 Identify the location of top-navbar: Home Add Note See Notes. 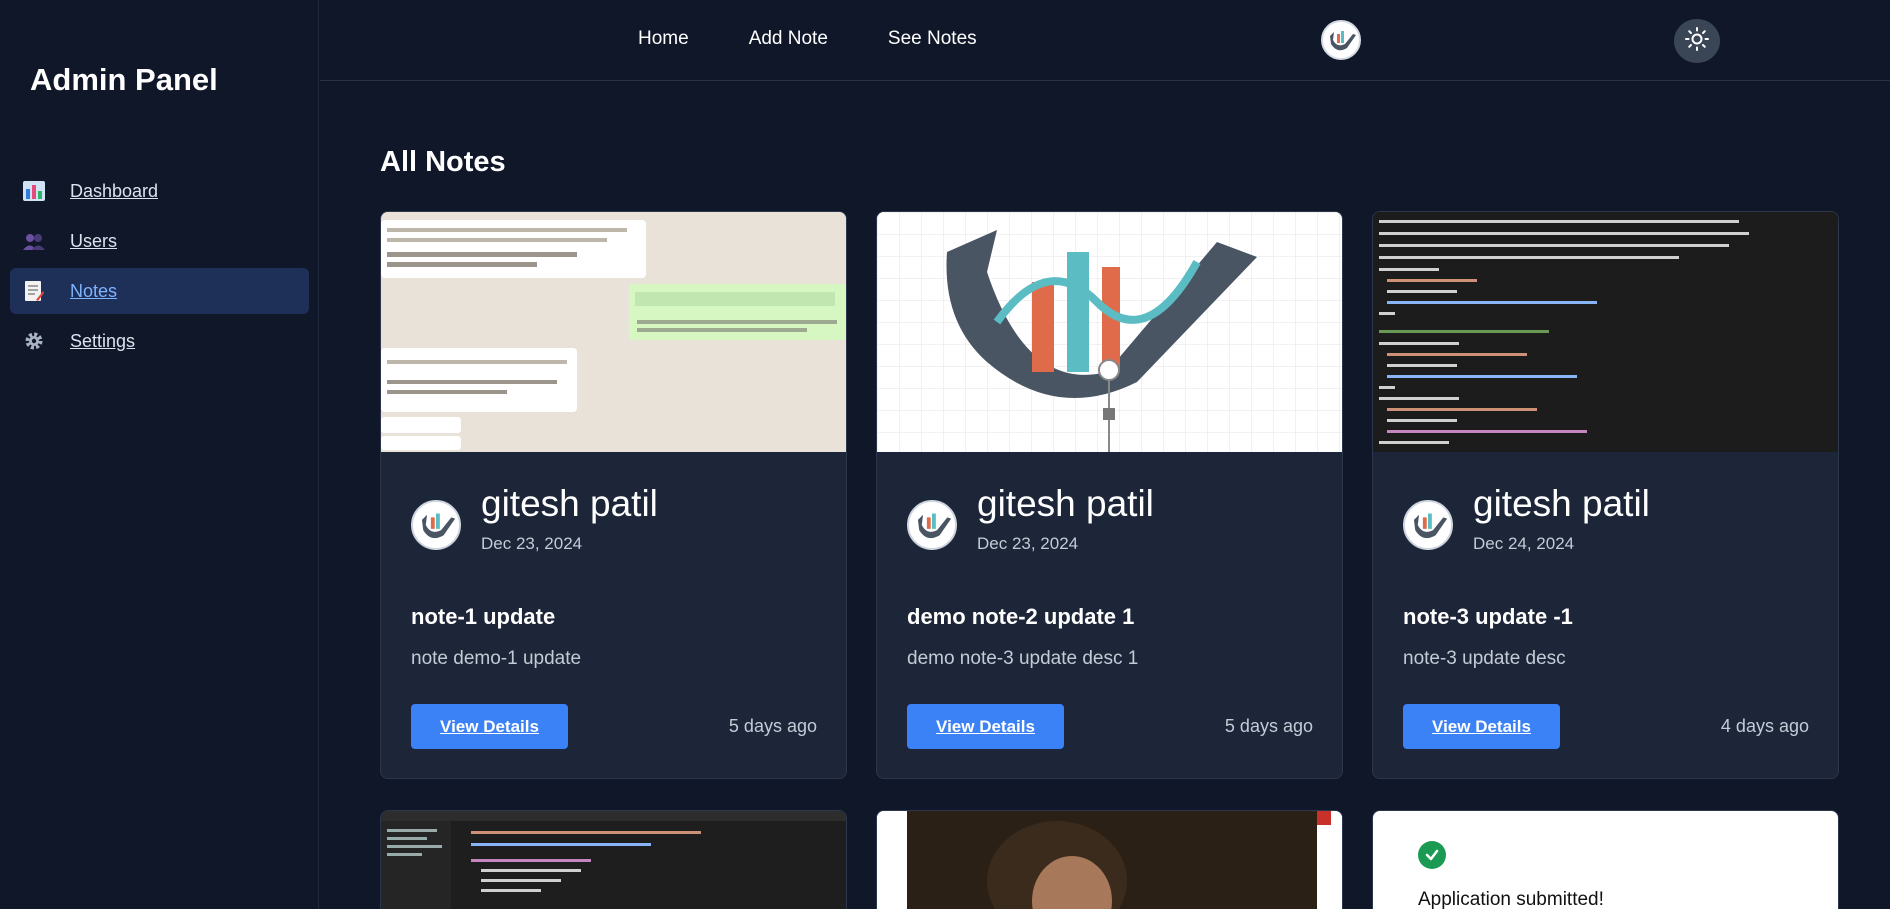
(1105, 40).